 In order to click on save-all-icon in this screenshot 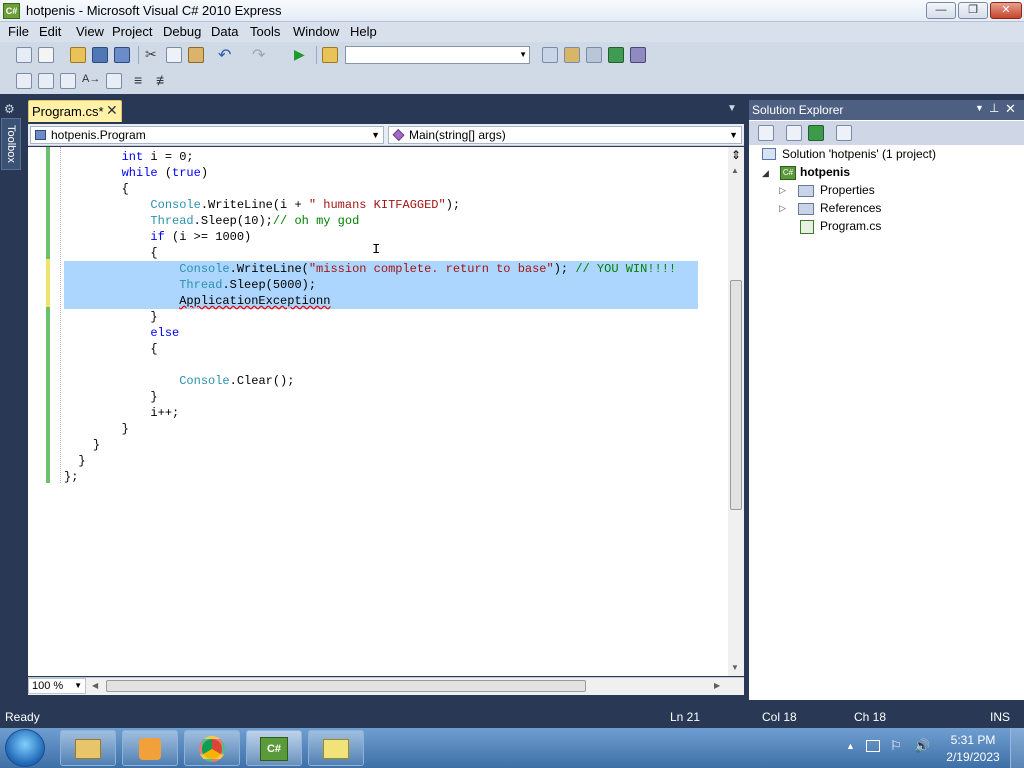, I will do `click(122, 55)`.